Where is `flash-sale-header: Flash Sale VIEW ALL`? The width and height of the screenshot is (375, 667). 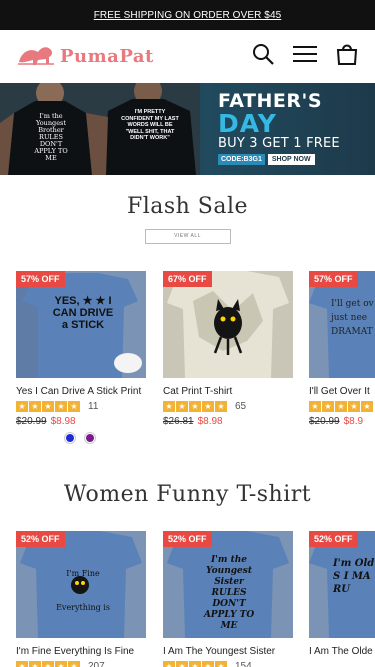
flash-sale-header: Flash Sale VIEW ALL is located at coordinates (187, 219).